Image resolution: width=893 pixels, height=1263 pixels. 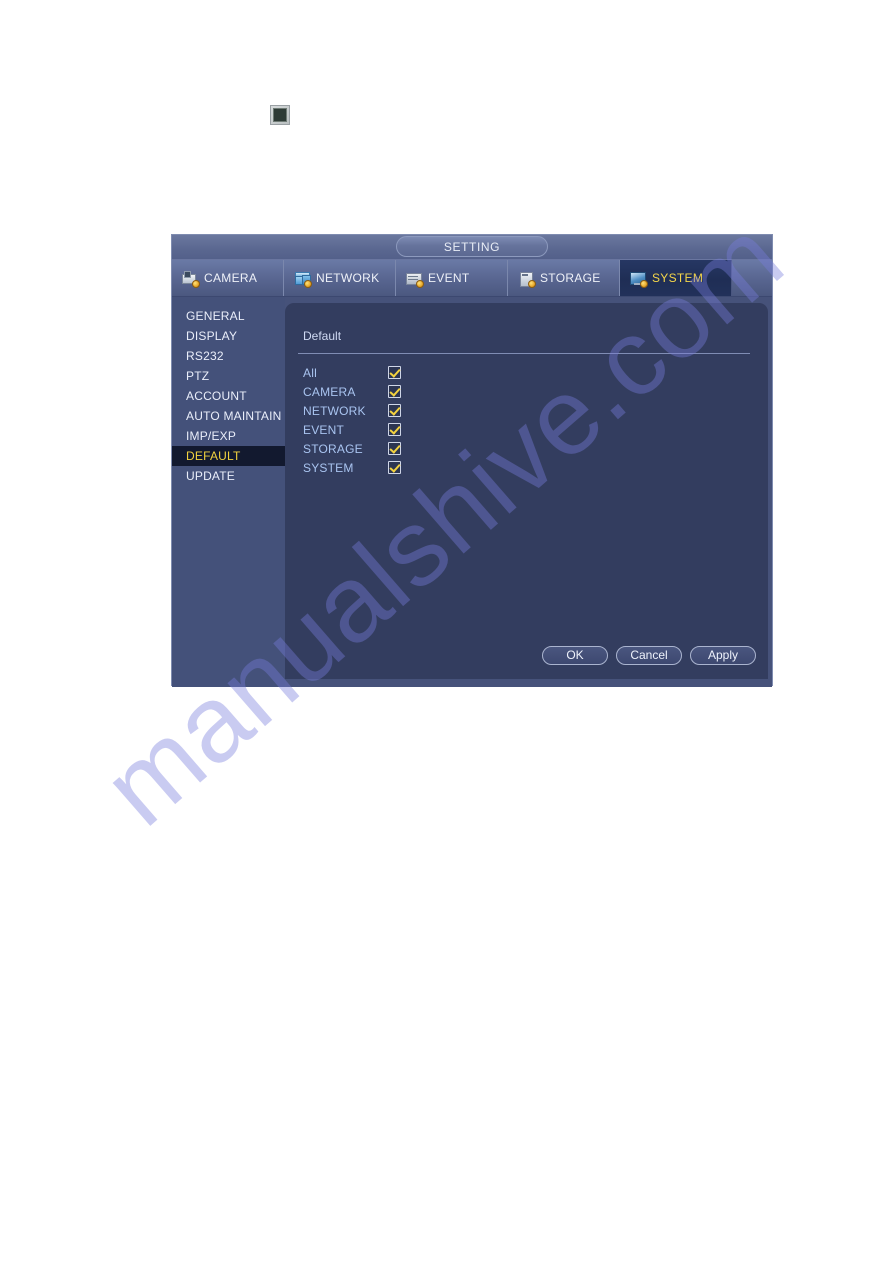 I want to click on tab-bar: CAMERA NETWORK EVENT STORAGE SYSTEM, so click(x=472, y=278).